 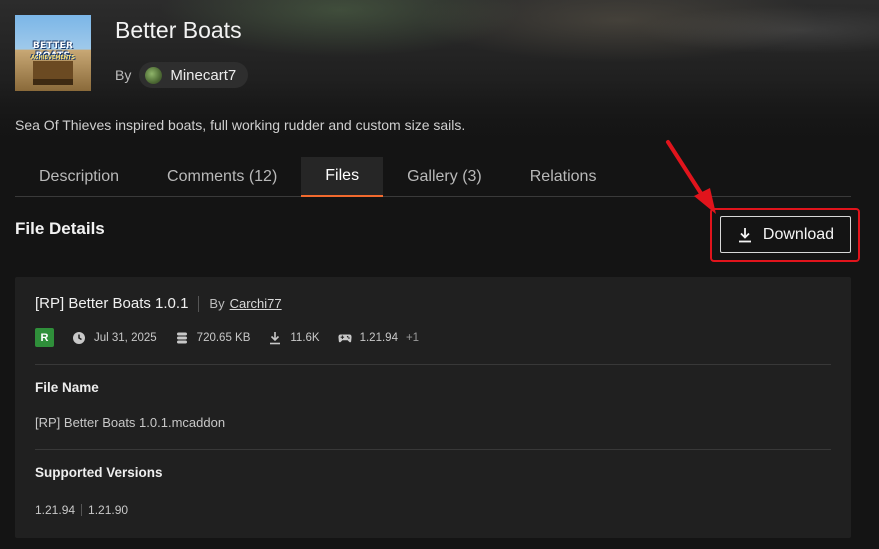 I want to click on version-separator, so click(x=82, y=510).